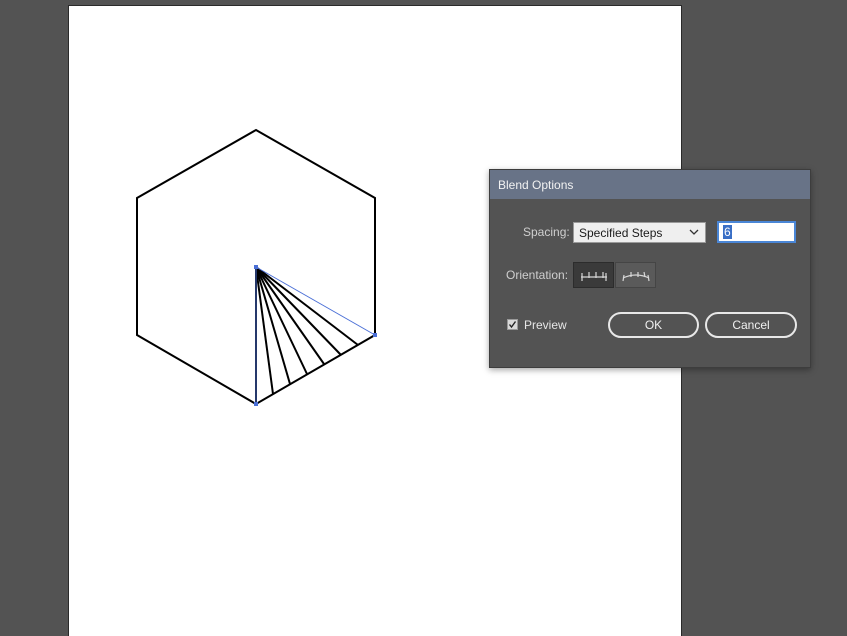 The width and height of the screenshot is (847, 636). I want to click on preview-checkbox, so click(512, 324).